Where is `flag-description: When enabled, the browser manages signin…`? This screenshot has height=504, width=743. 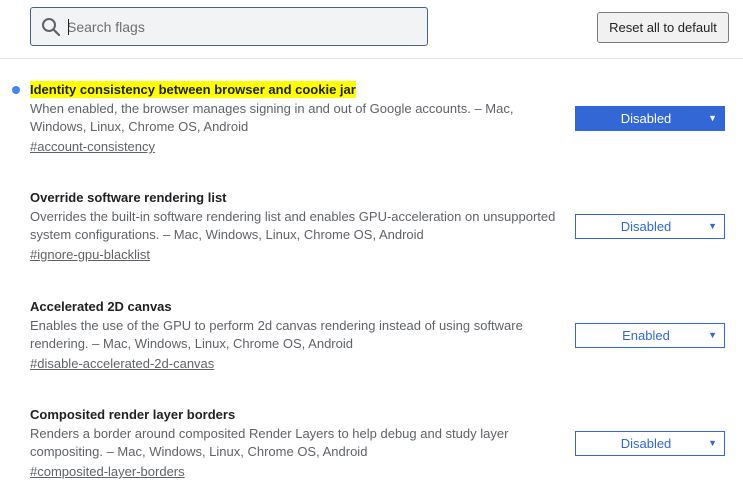 flag-description: When enabled, the browser manages signin… is located at coordinates (272, 117).